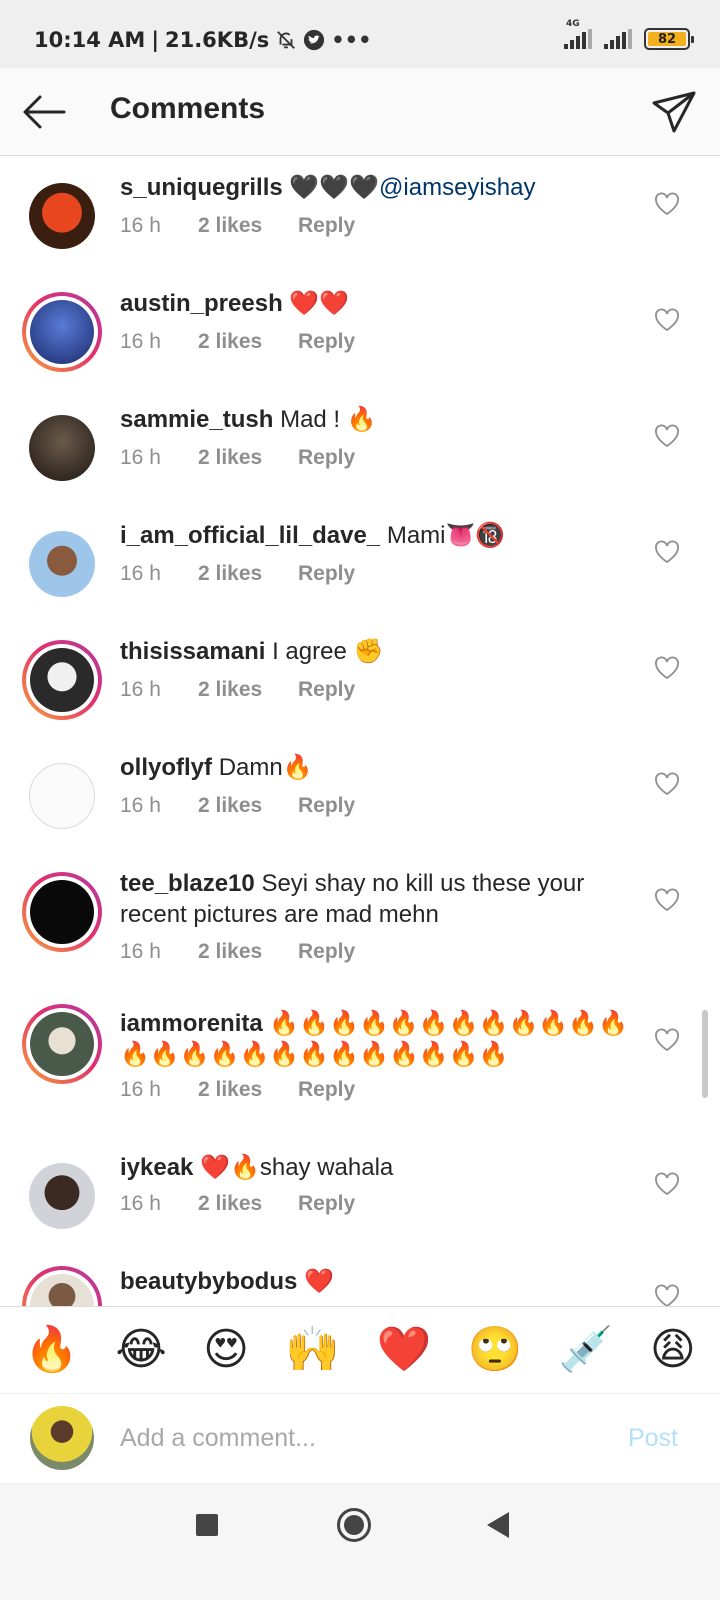 The height and width of the screenshot is (1600, 720). Describe the element at coordinates (250, 535) in the screenshot. I see `comment-username: i_am_official_lil_dave_` at that location.